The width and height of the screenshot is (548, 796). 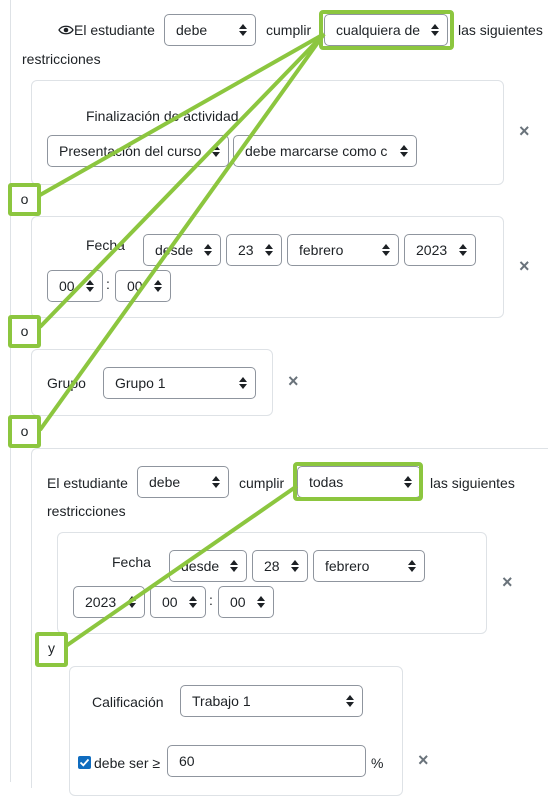 What do you see at coordinates (347, 566) in the screenshot?
I see `date2-month-value: febrero` at bounding box center [347, 566].